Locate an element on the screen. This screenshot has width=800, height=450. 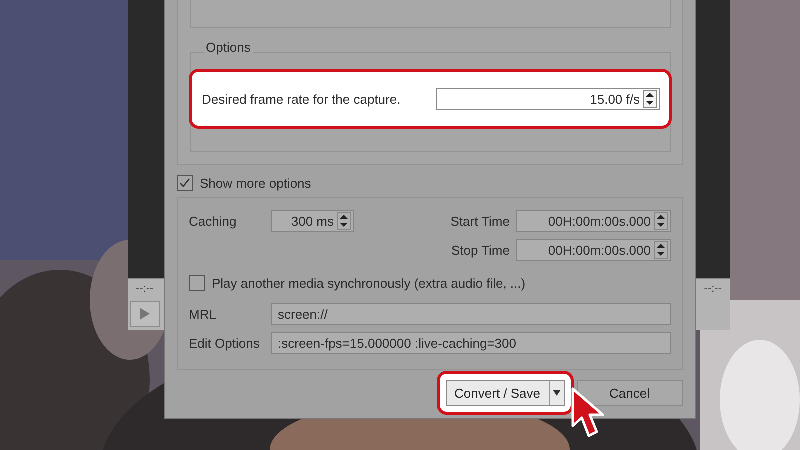
options-title: Options is located at coordinates (228, 48).